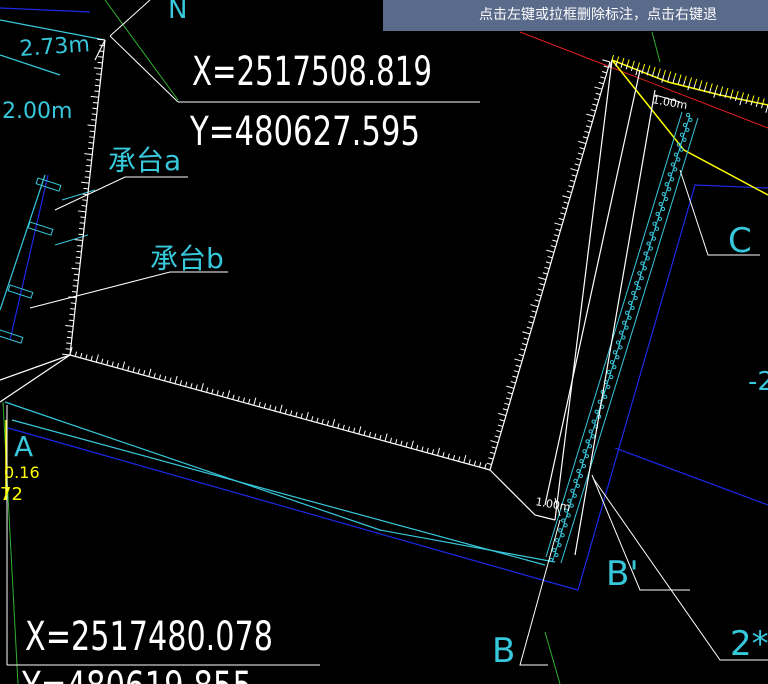  What do you see at coordinates (622, 574) in the screenshot?
I see `point-b-prime-label: B'` at bounding box center [622, 574].